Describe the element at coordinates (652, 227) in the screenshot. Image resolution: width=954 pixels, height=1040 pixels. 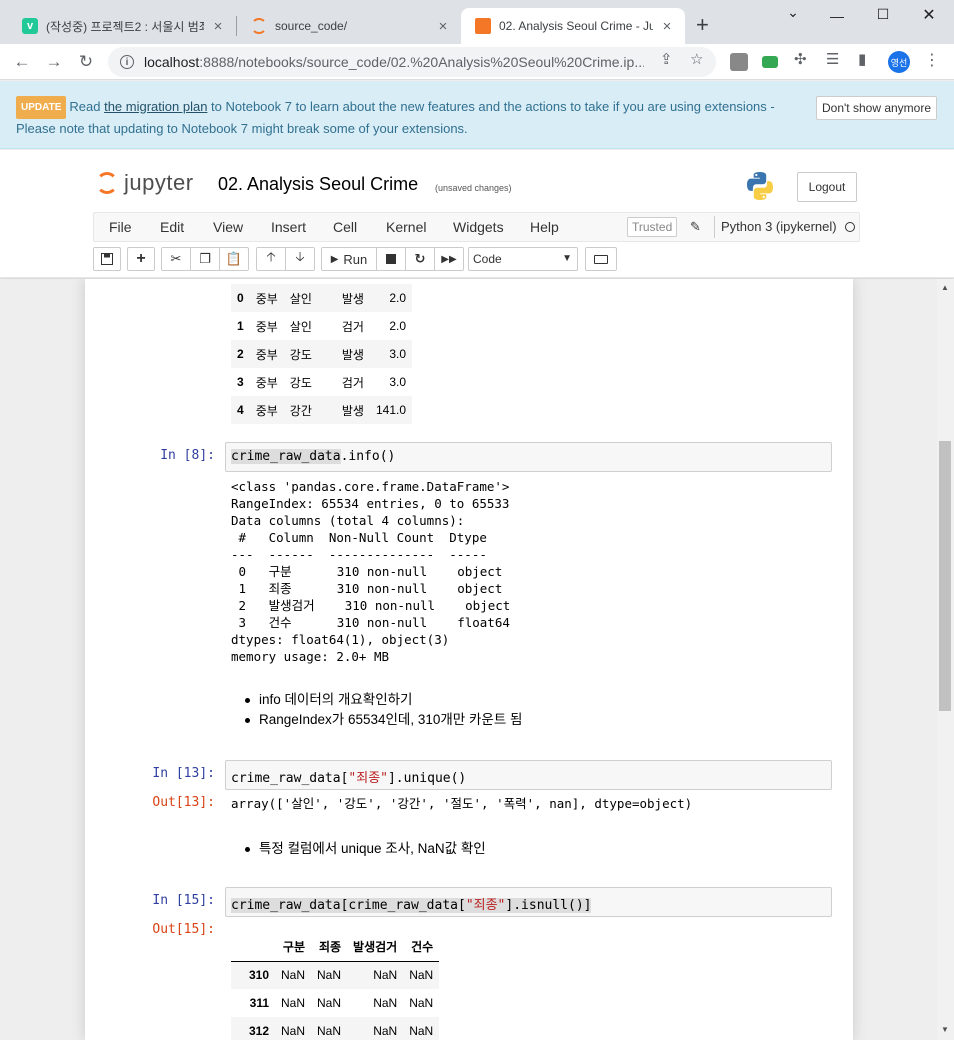
I see `trusted-indicator: Trusted` at that location.